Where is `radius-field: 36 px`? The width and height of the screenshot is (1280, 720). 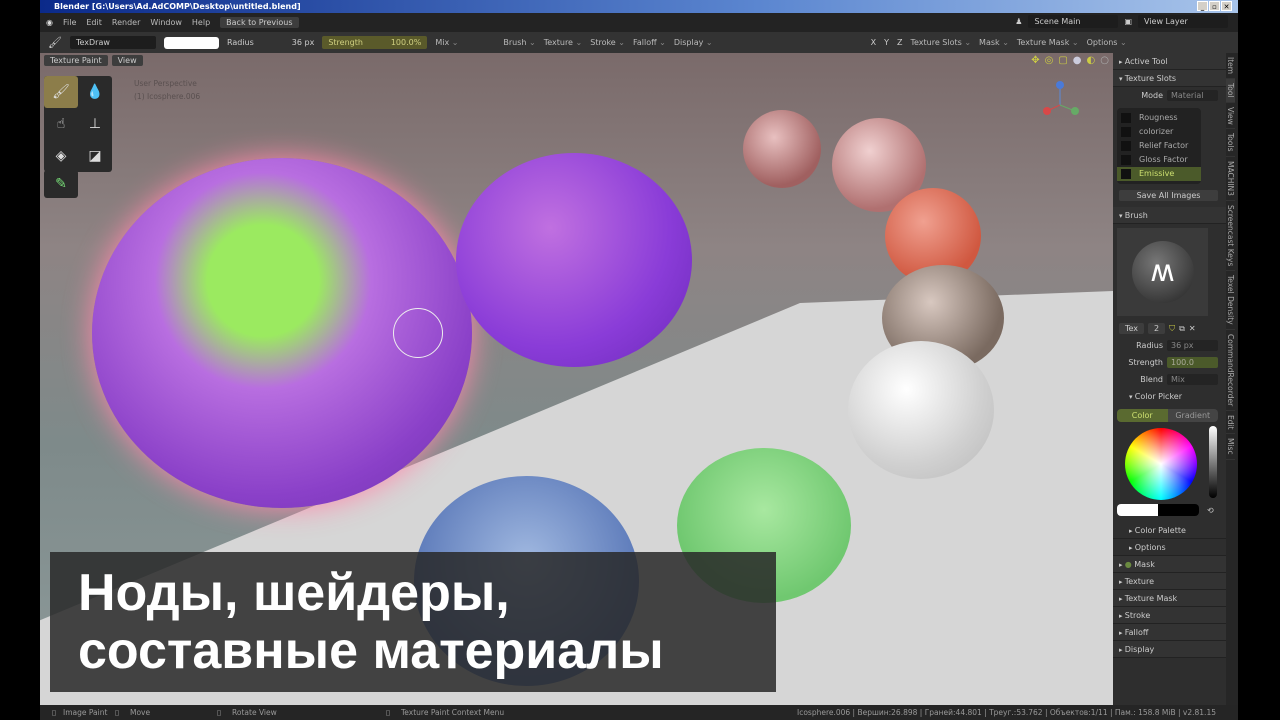
radius-field: 36 px is located at coordinates (1192, 345).